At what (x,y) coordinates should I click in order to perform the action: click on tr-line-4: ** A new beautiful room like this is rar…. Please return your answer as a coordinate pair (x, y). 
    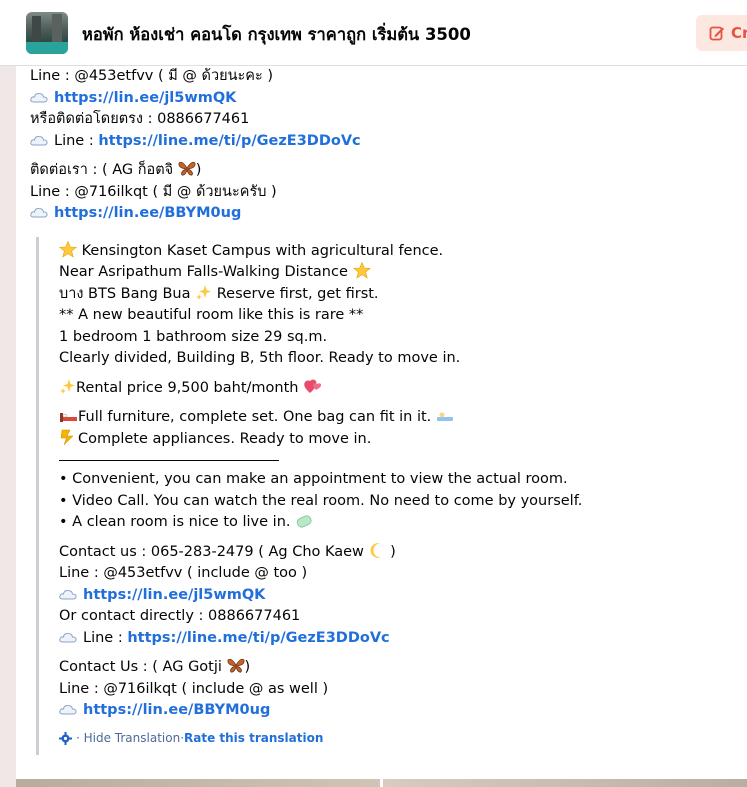
    Looking at the image, I should click on (211, 315).